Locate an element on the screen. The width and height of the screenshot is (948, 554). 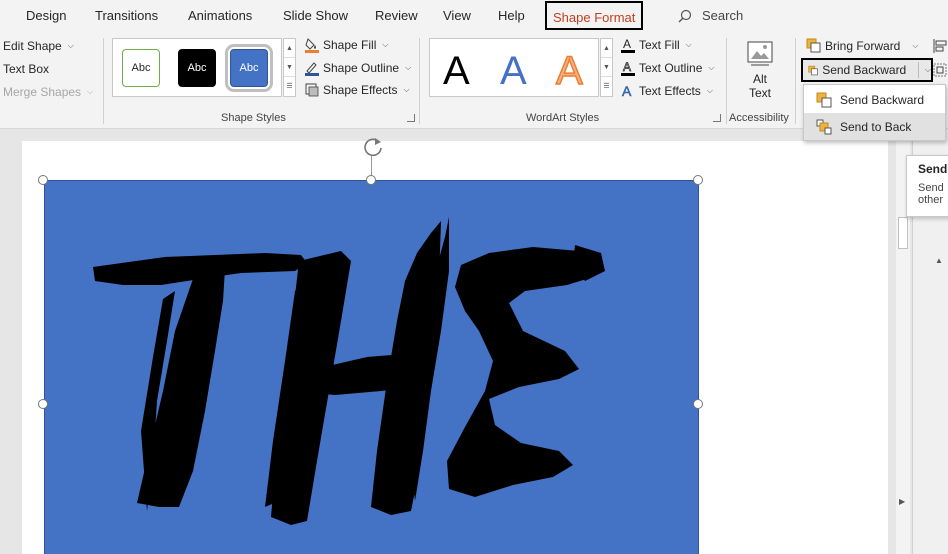
text-effects-label: Text Effects is located at coordinates (670, 91).